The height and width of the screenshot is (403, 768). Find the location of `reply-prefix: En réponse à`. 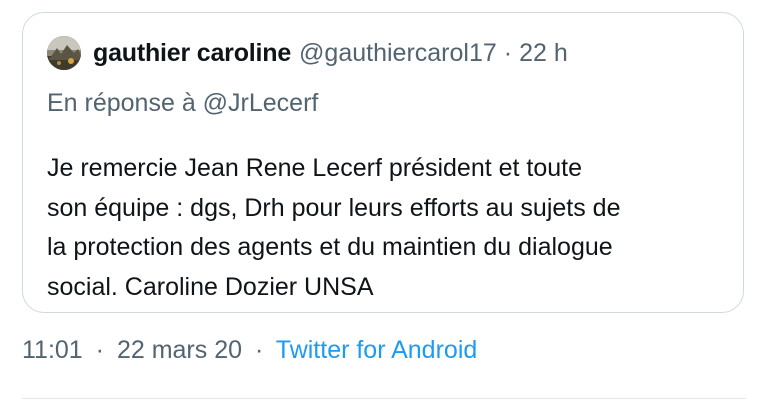

reply-prefix: En réponse à is located at coordinates (121, 103).